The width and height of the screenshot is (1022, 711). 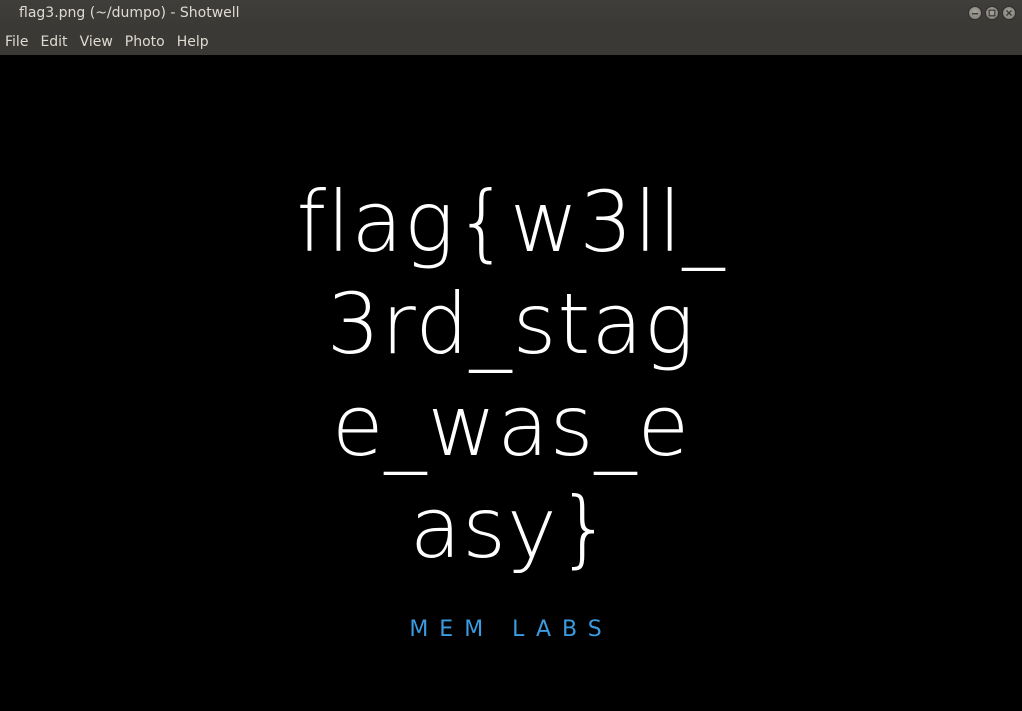 I want to click on close-button, so click(x=1009, y=13).